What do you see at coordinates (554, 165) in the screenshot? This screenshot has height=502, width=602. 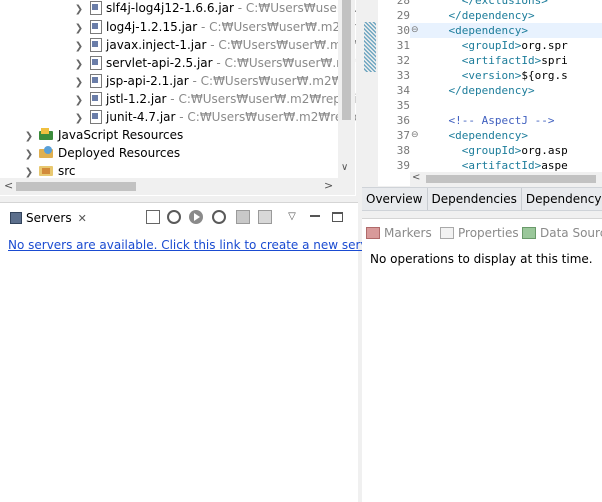 I see `xml-value: aspe` at bounding box center [554, 165].